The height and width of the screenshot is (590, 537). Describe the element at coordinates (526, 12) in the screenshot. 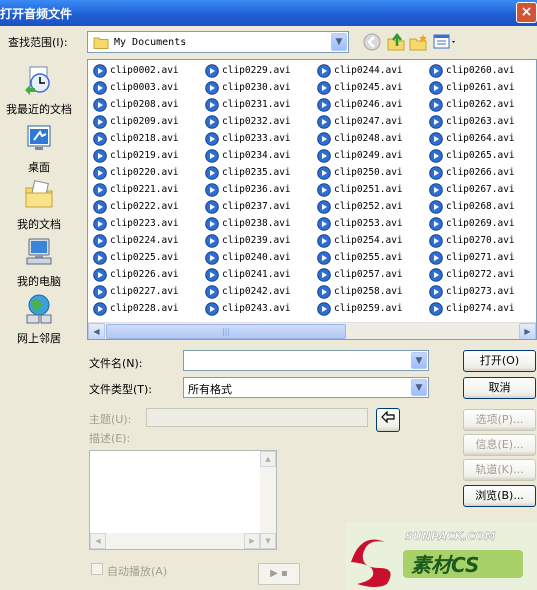

I see `close-button: ×` at that location.